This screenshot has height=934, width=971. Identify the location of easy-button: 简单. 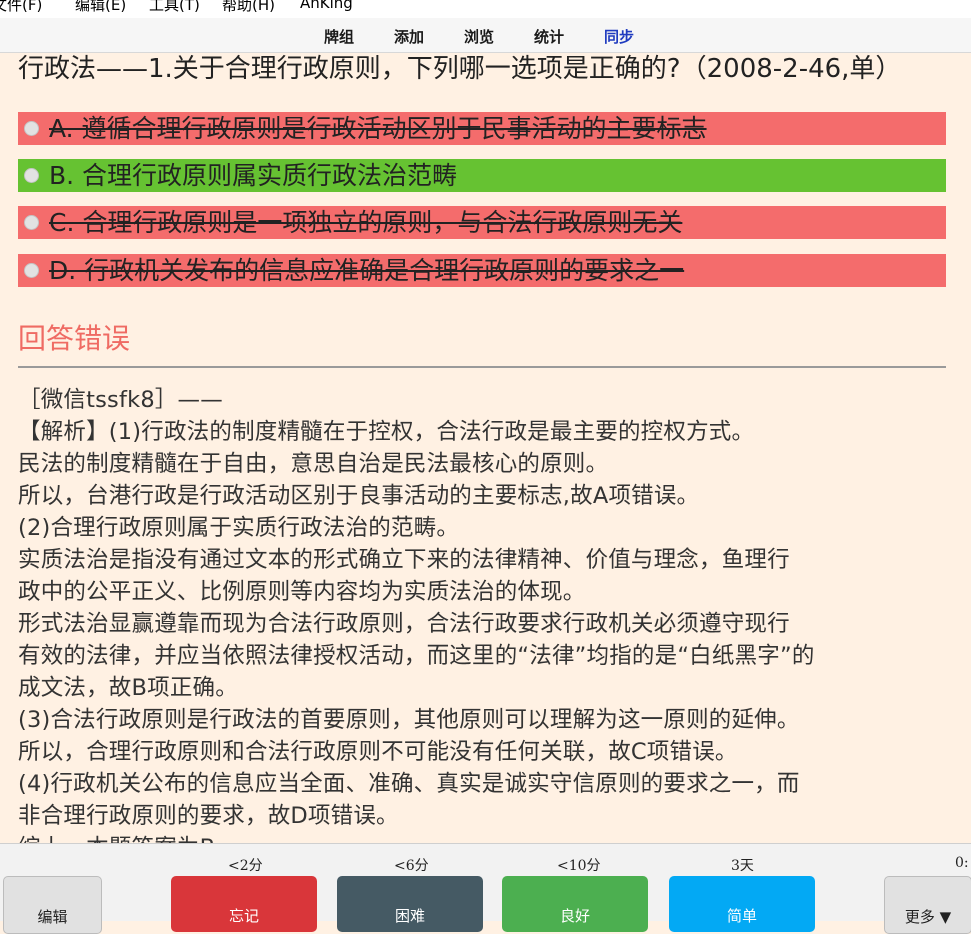
(742, 904).